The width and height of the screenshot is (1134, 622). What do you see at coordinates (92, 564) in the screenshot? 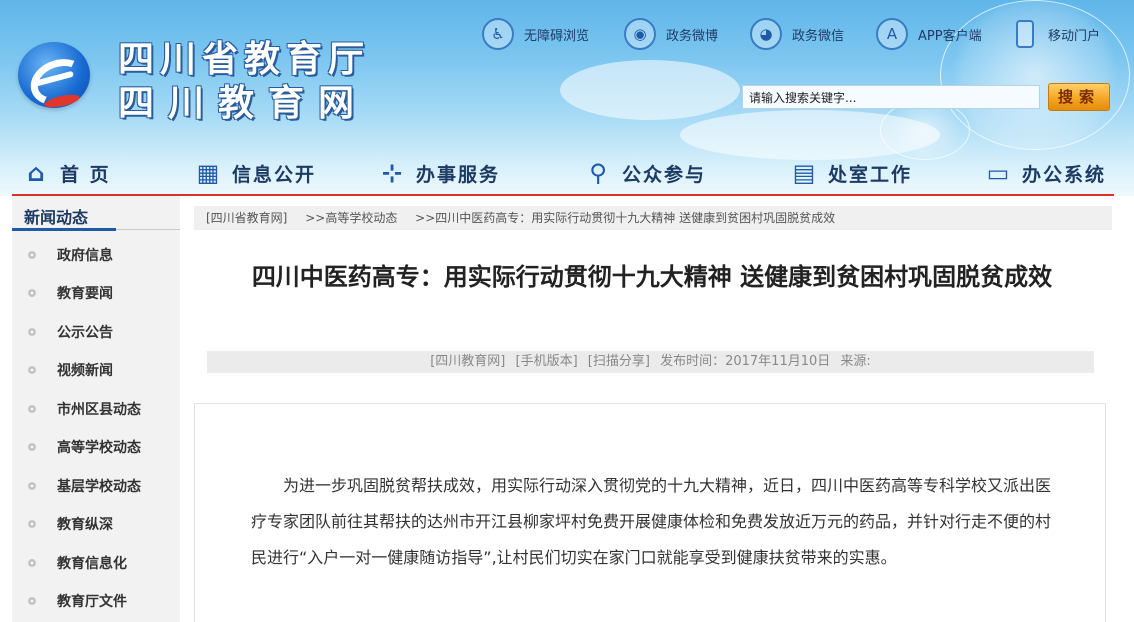
I see `sidebar-item-label: 教育信息化` at bounding box center [92, 564].